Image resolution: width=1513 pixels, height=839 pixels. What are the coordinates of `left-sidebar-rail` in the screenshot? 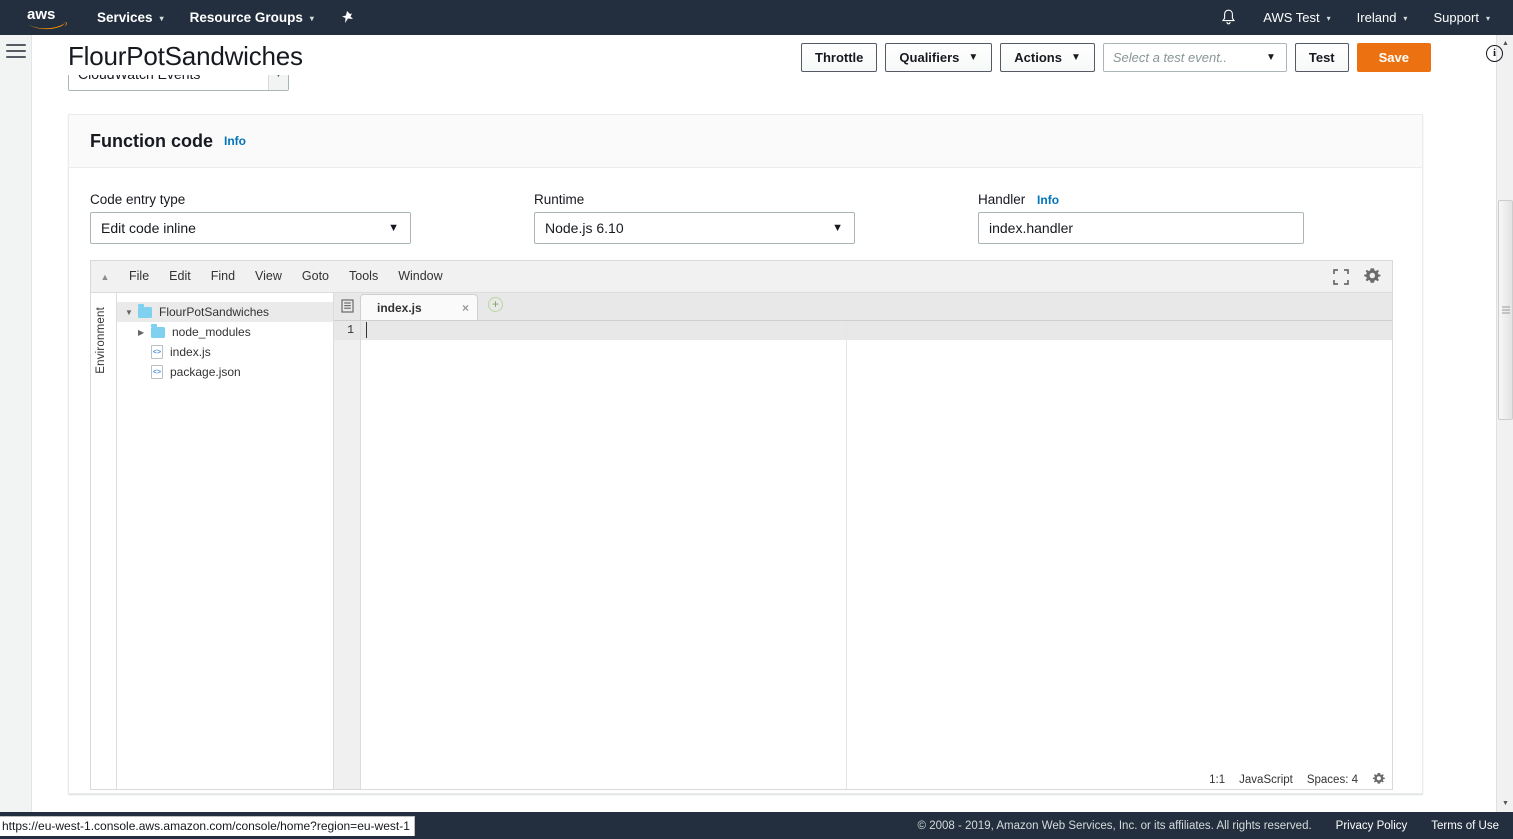 It's located at (16, 423).